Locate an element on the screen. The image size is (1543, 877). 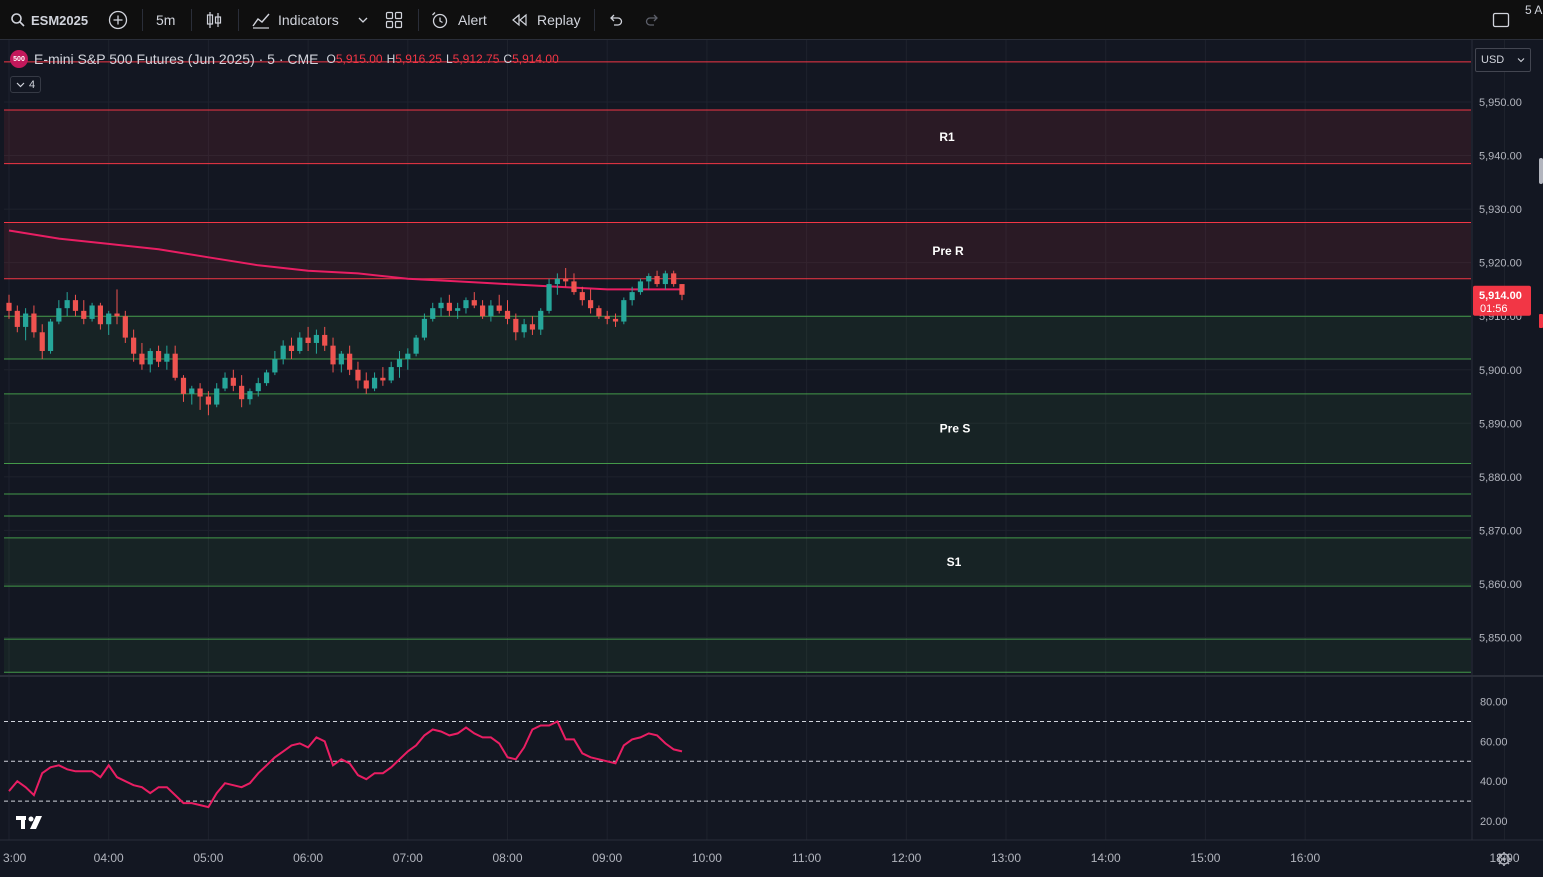
price-tick-label: 5,900.00 is located at coordinates (1500, 371).